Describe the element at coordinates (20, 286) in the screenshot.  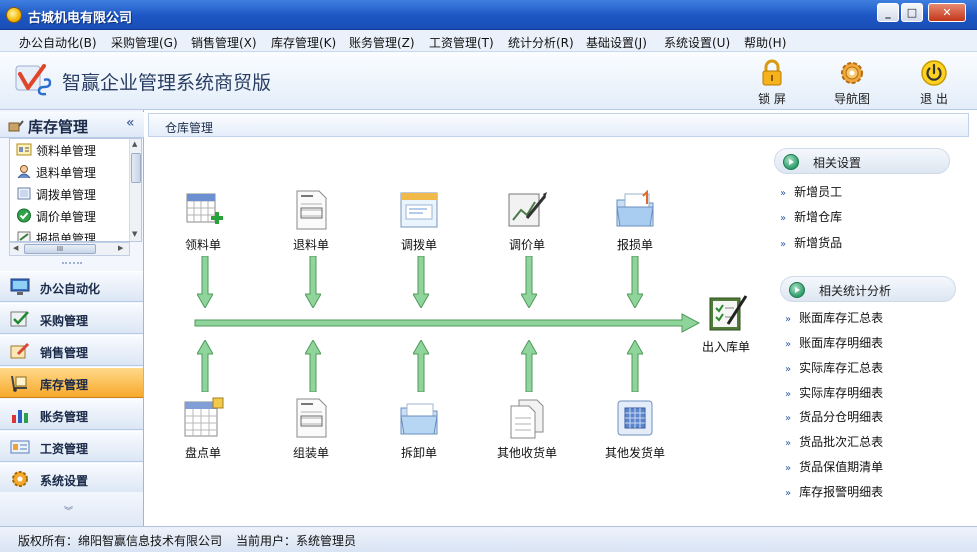
I see `monitor-icon` at that location.